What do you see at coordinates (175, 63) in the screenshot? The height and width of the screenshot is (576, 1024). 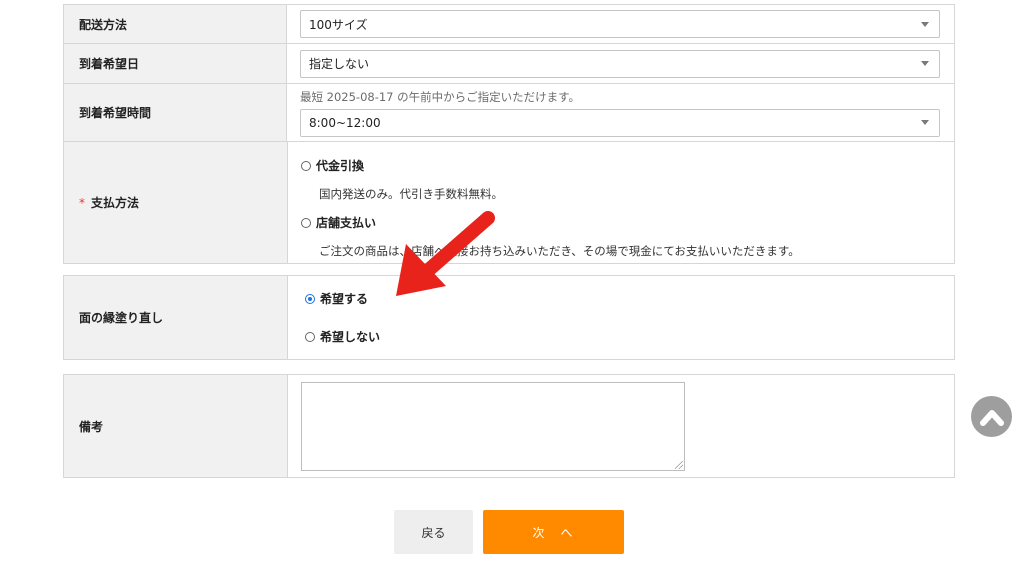 I see `delivery-date-label: 到着希望日` at bounding box center [175, 63].